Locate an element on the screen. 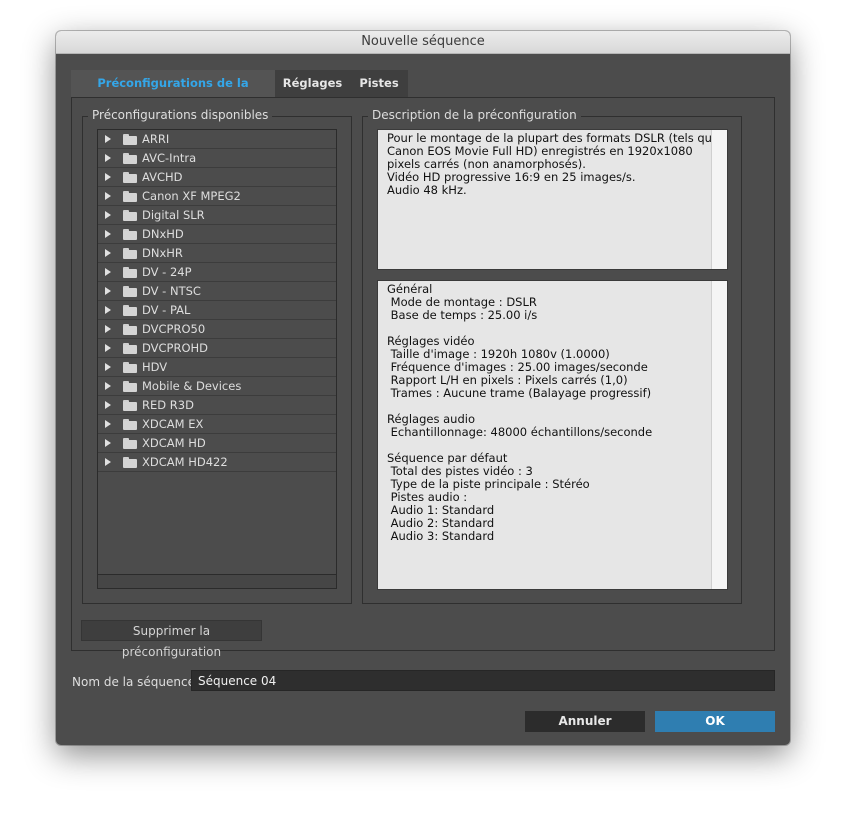  preset-folder-label: XDCAM HD is located at coordinates (174, 443).